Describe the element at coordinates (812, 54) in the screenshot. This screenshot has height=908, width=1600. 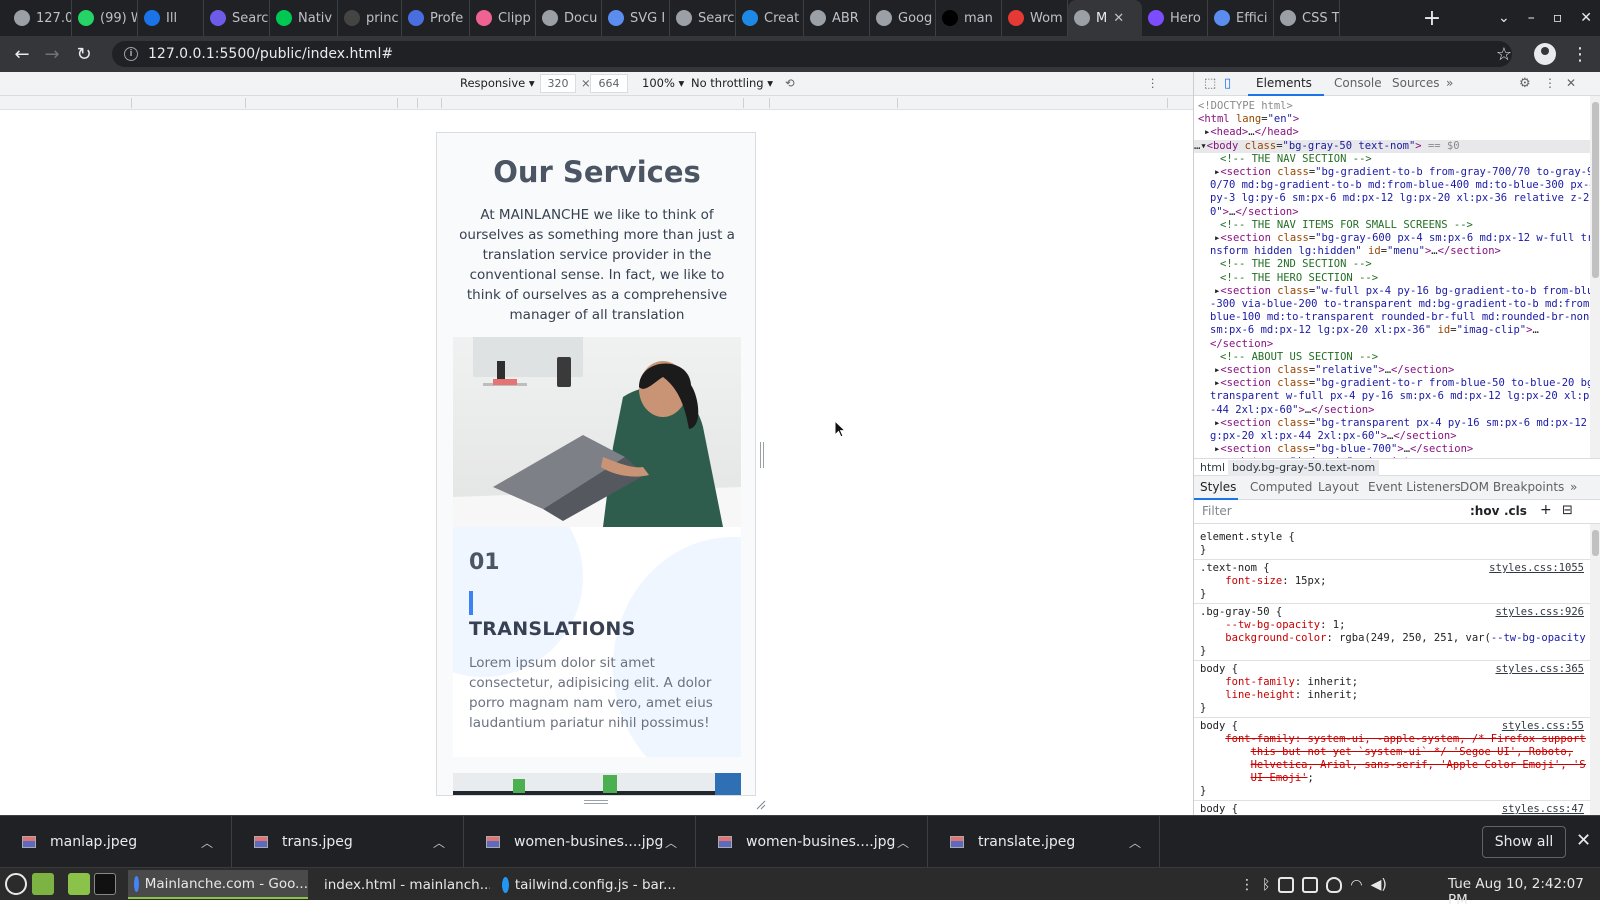
I see `address-bar: i 127.0.0.1:5500/public/index.html#` at that location.